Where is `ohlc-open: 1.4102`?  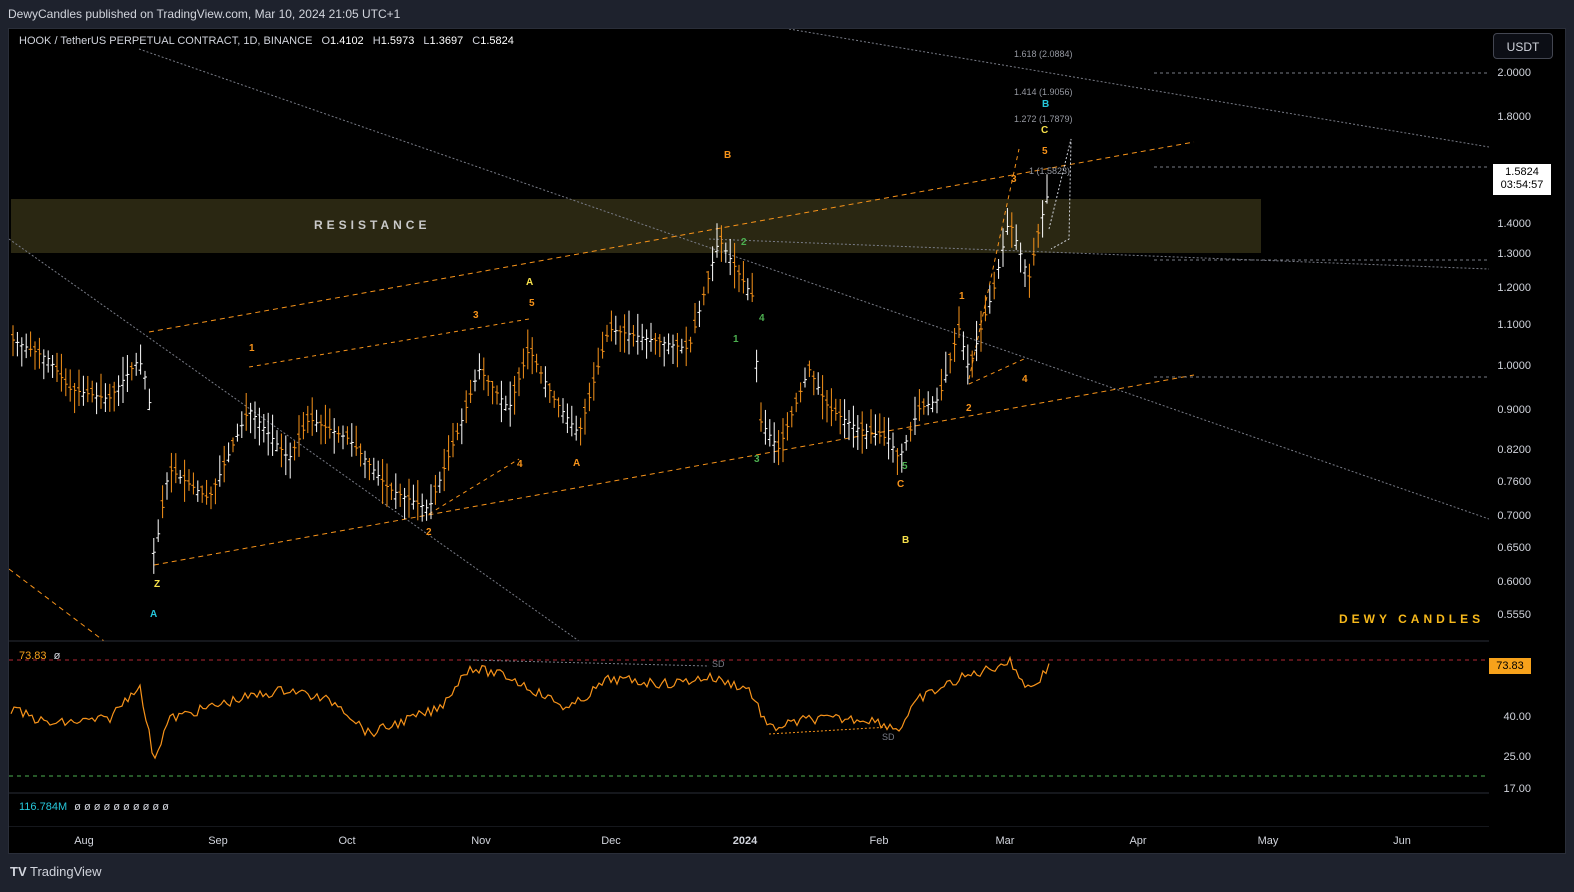
ohlc-open: 1.4102 is located at coordinates (347, 41).